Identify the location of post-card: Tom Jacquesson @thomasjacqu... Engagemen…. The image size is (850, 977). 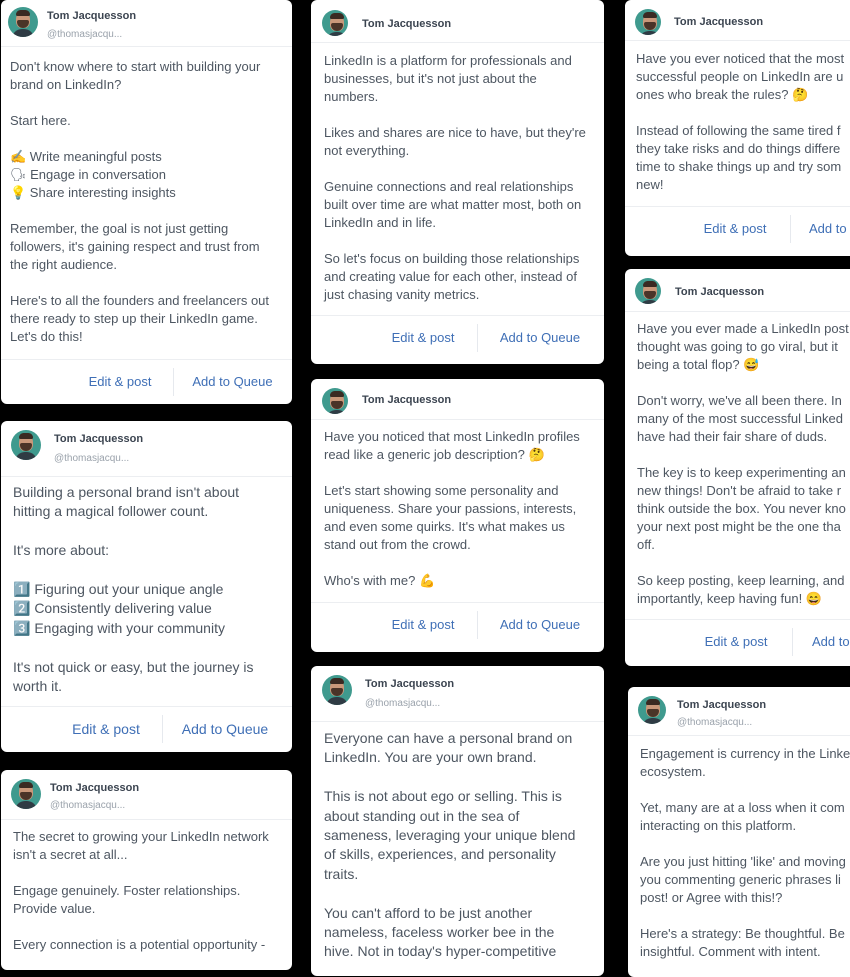
(739, 832).